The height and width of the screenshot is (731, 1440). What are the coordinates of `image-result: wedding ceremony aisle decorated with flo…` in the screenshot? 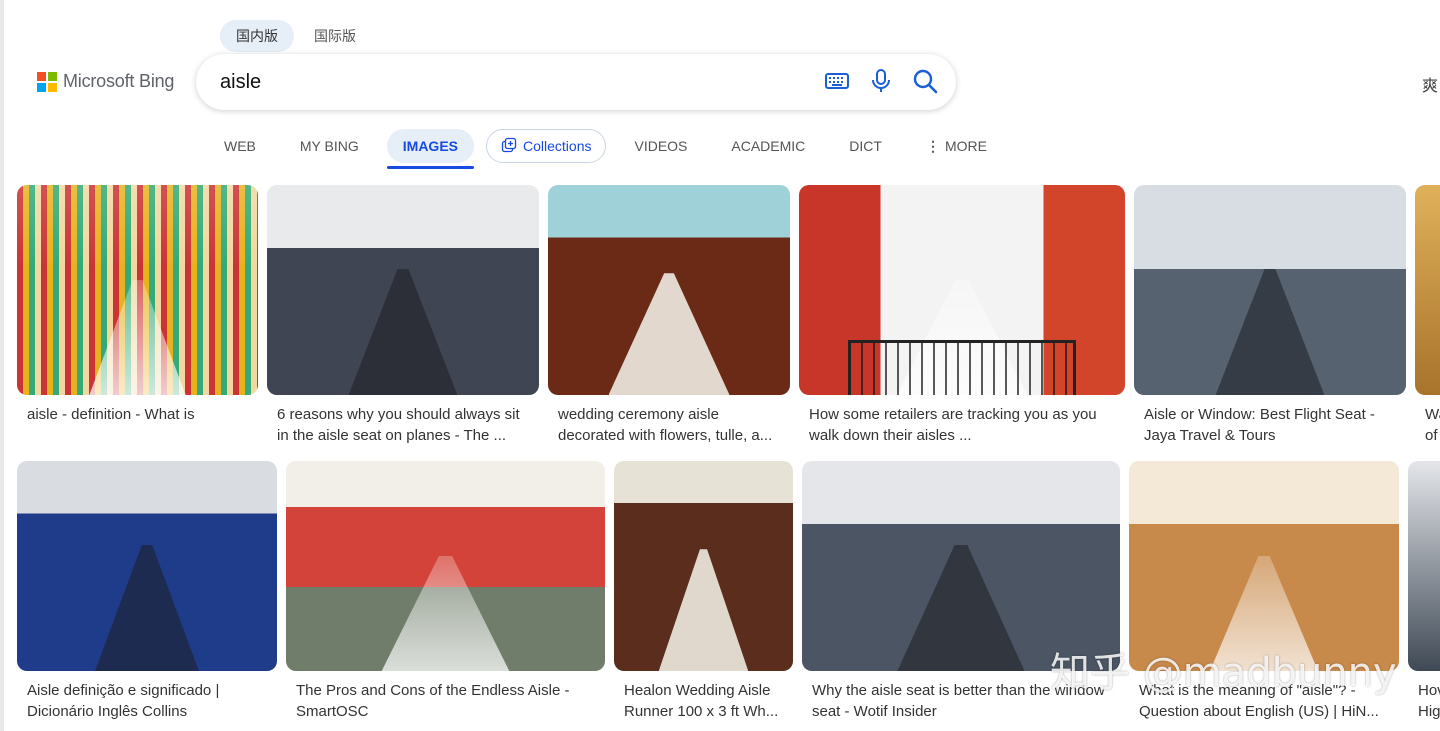 It's located at (671, 316).